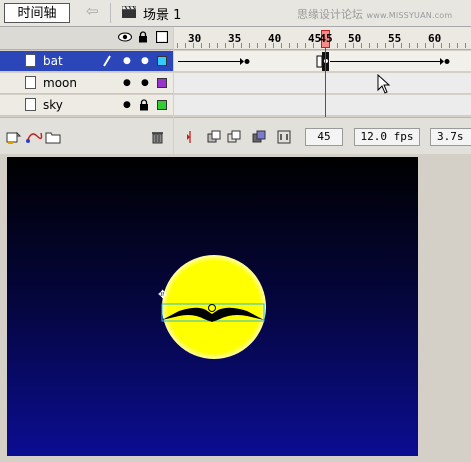  What do you see at coordinates (435, 38) in the screenshot?
I see `ruler-label: 60` at bounding box center [435, 38].